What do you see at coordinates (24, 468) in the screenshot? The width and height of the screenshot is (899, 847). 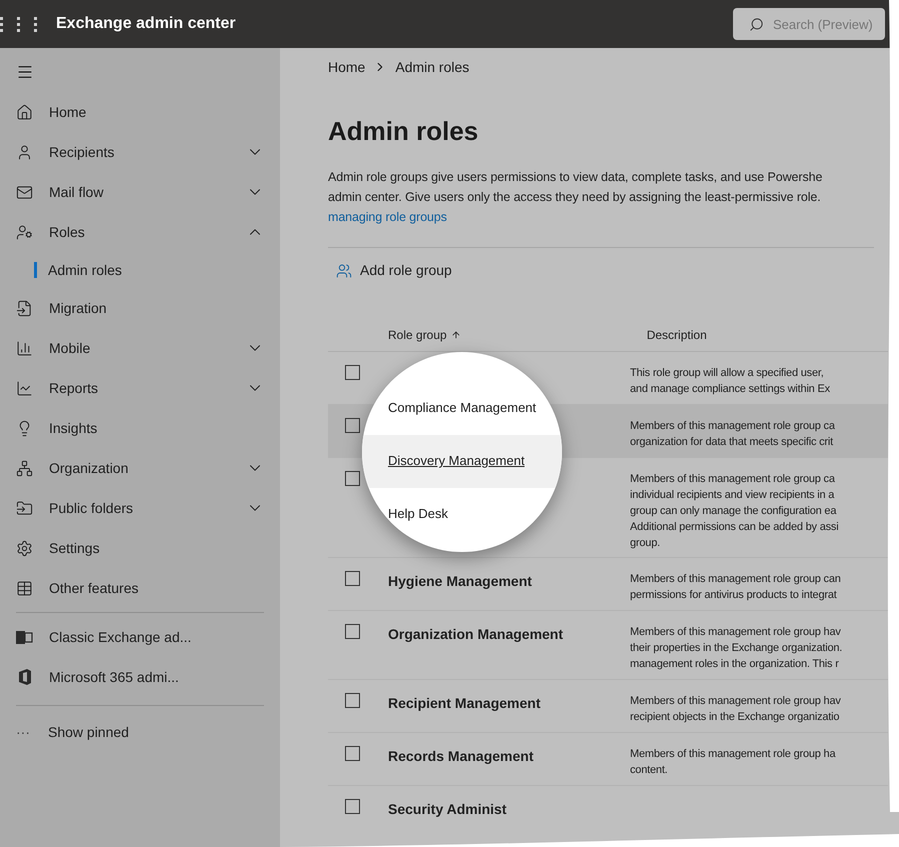 I see `hierarchy-icon` at bounding box center [24, 468].